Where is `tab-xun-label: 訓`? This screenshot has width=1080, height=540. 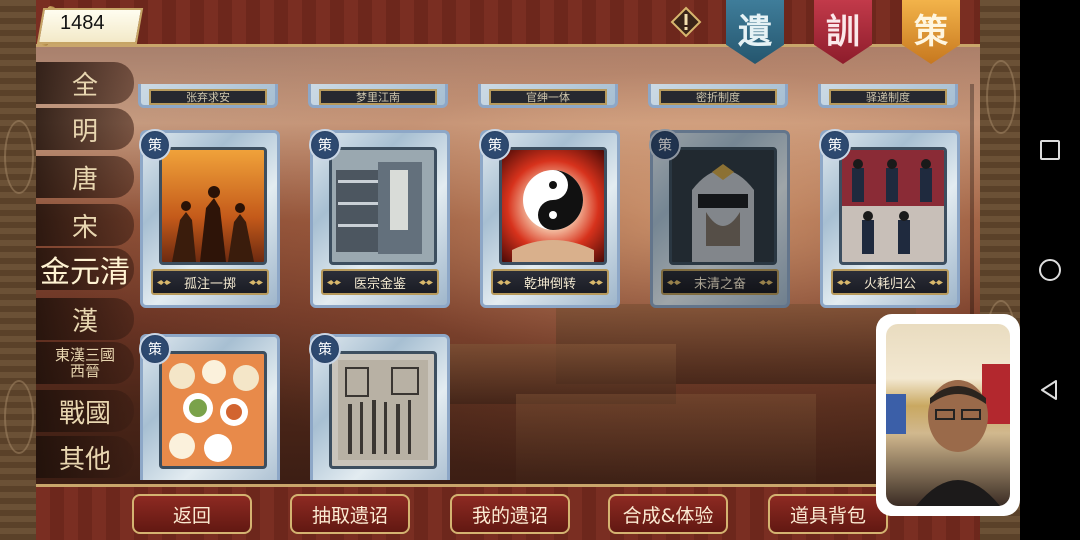
tab-xun-label: 訓 is located at coordinates (843, 32).